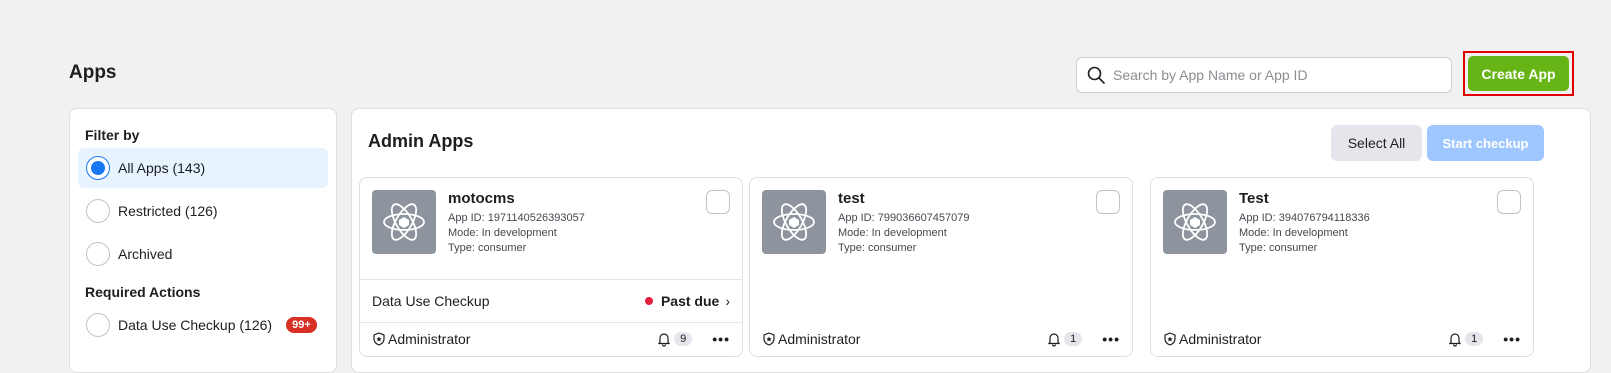  What do you see at coordinates (145, 254) in the screenshot?
I see `filter-option-label: Archived` at bounding box center [145, 254].